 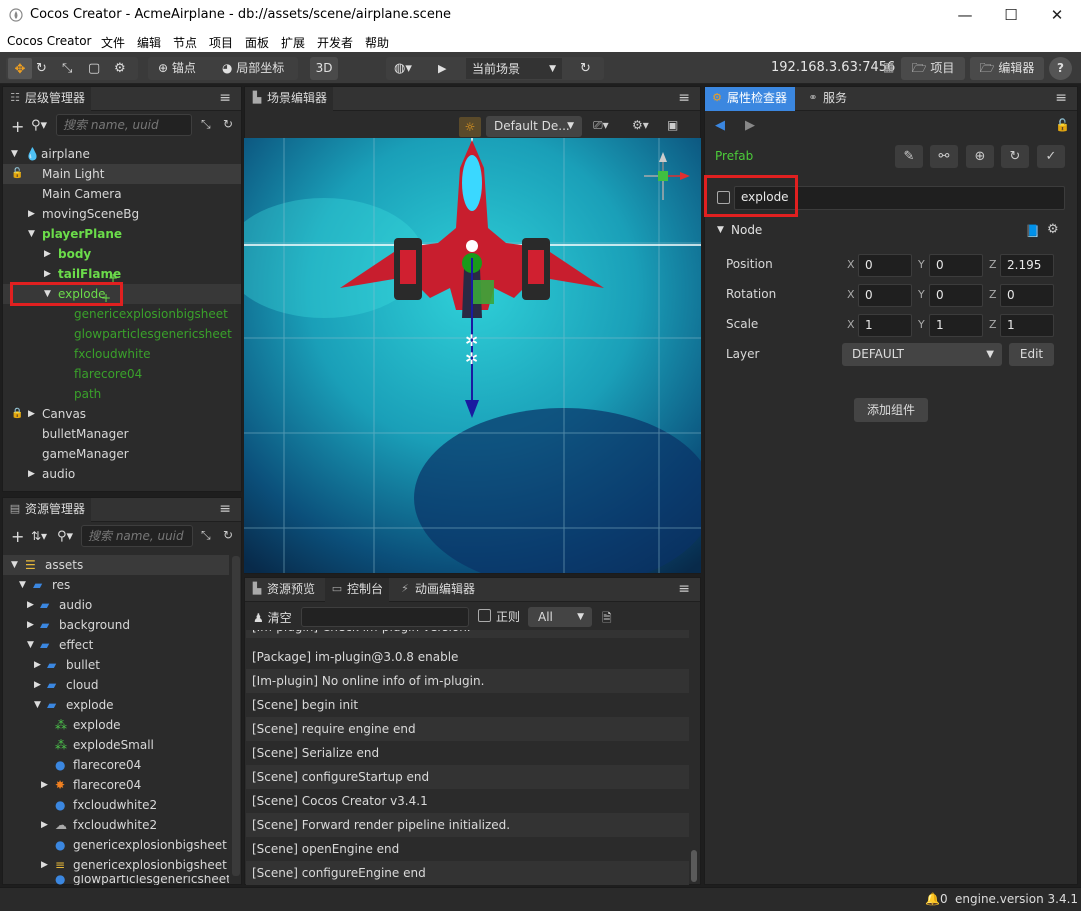 What do you see at coordinates (116, 865) in the screenshot?
I see `asset-genericexplosionbigsheet-texture: ▶ ≡ genericexplosionbigsheet` at bounding box center [116, 865].